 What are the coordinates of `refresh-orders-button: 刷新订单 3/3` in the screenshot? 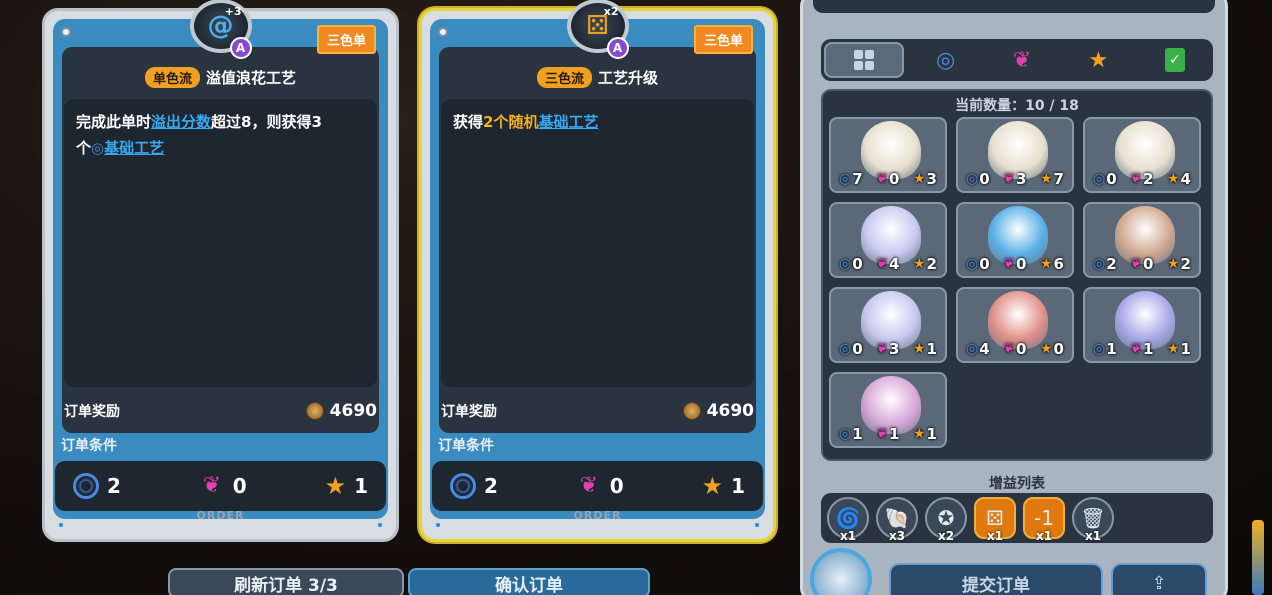 It's located at (286, 581).